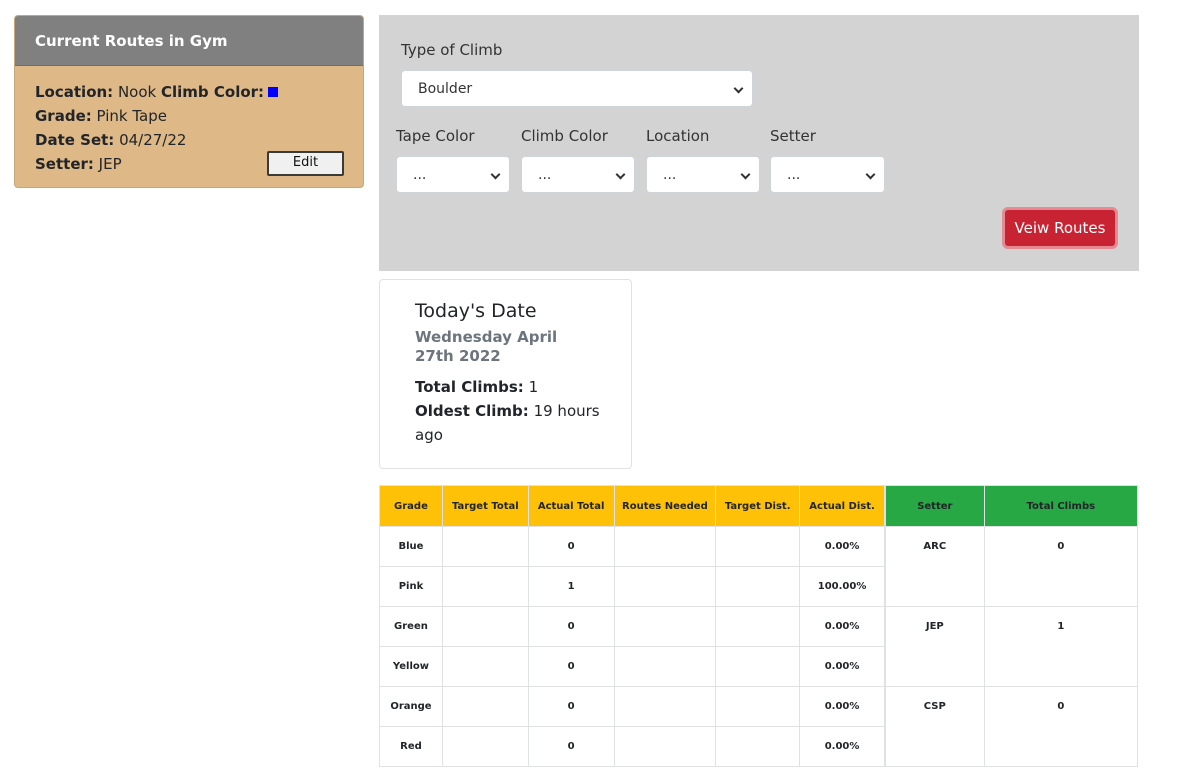 This screenshot has width=1198, height=773. I want to click on table-cell: Orange, so click(411, 706).